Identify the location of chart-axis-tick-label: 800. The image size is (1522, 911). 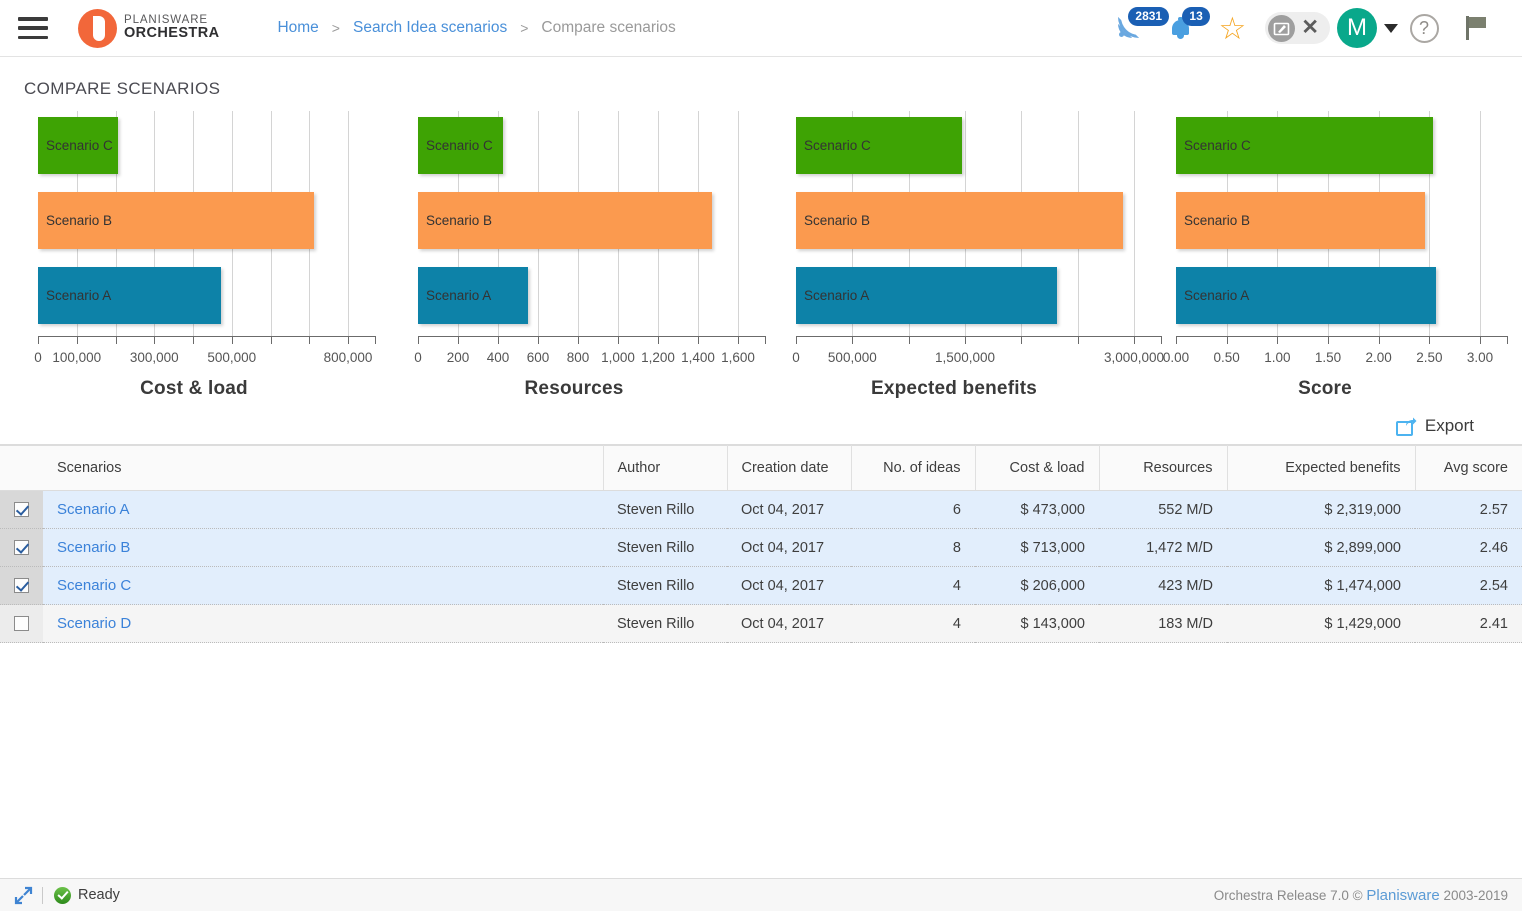
(578, 357).